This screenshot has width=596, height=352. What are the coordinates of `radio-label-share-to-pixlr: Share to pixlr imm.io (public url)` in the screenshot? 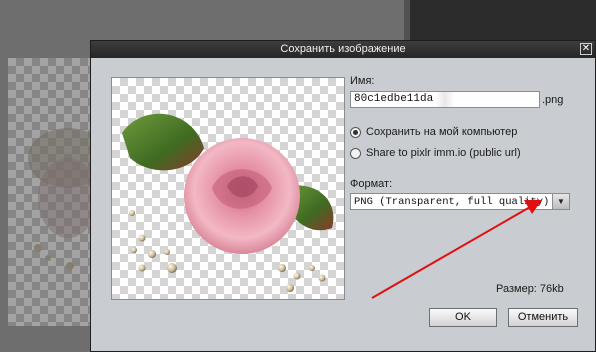 It's located at (443, 153).